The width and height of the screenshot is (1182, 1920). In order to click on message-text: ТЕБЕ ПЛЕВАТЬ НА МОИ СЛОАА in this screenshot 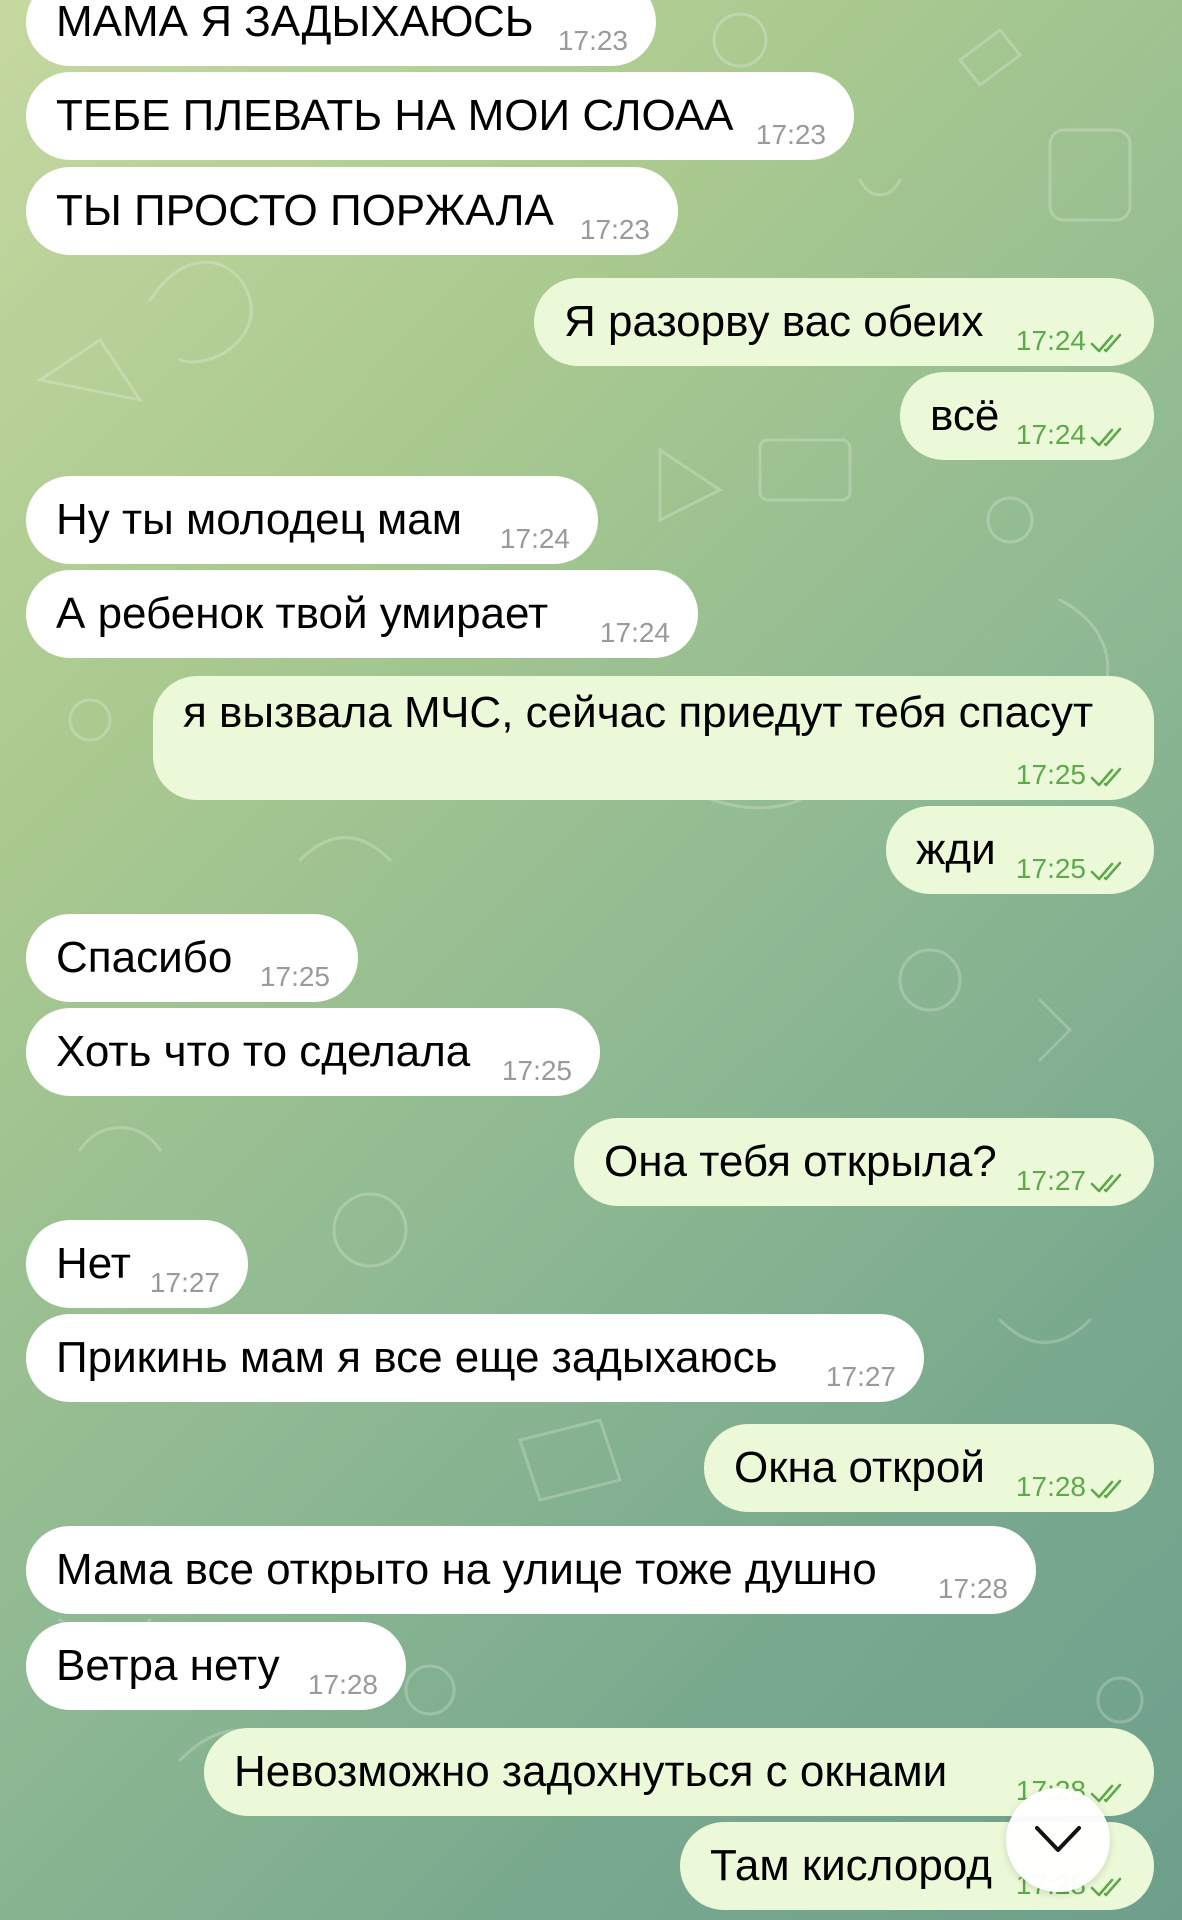, I will do `click(395, 115)`.